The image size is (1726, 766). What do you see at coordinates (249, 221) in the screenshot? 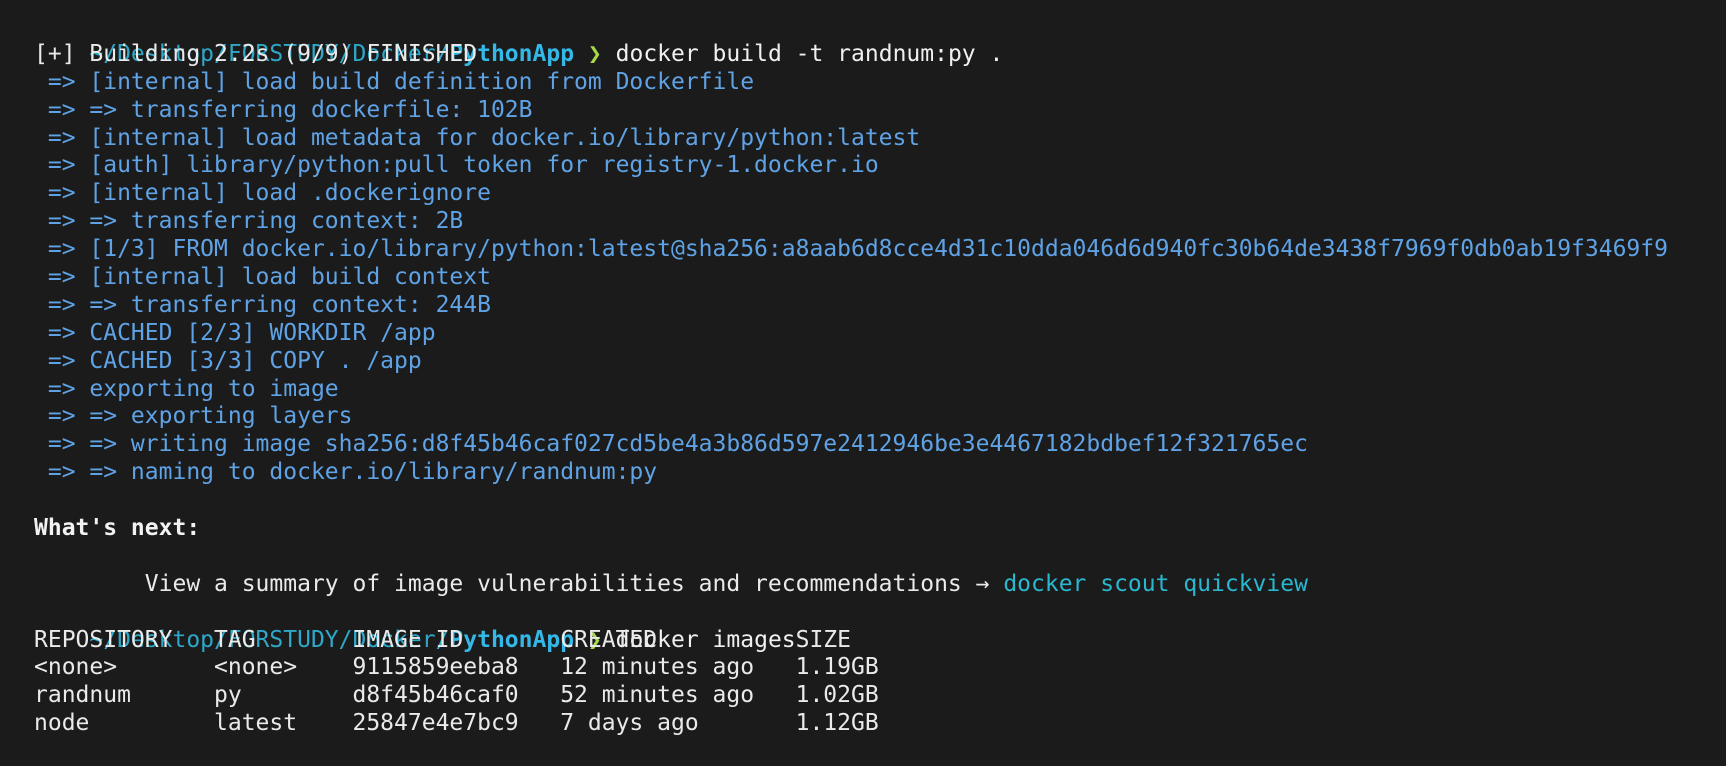
I see `build-step: => => transferring context: 2B` at bounding box center [249, 221].